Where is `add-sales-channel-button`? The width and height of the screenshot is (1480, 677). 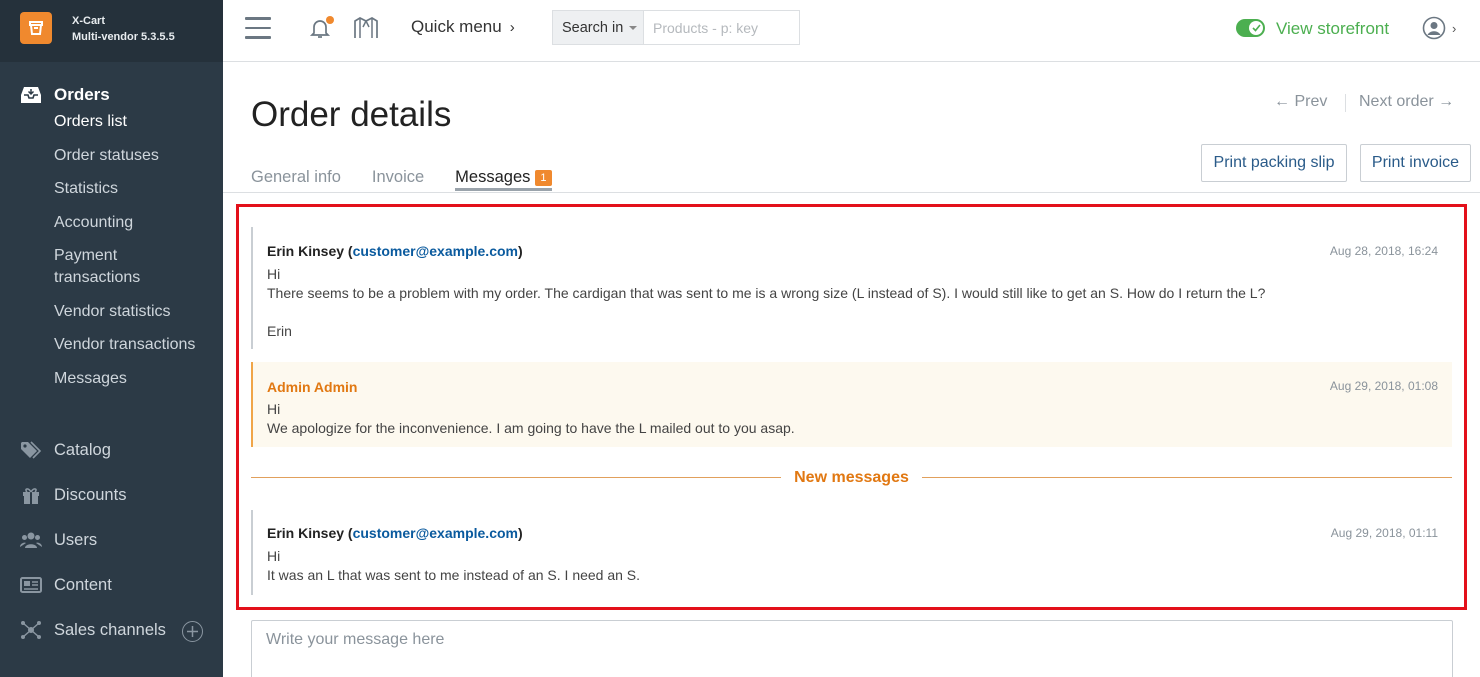 add-sales-channel-button is located at coordinates (192, 631).